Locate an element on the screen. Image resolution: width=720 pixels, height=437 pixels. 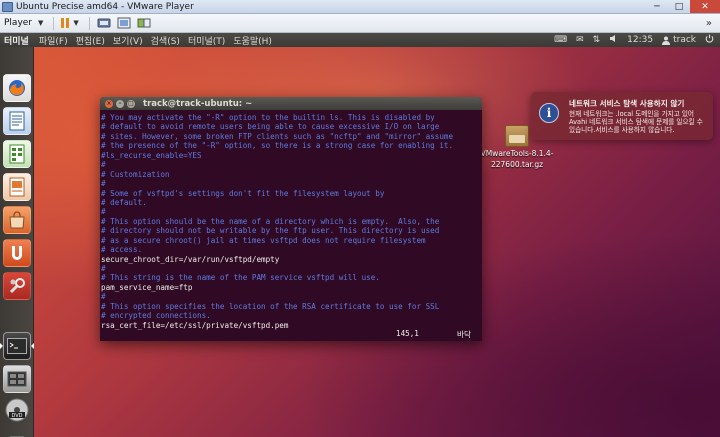
launcher-workspace-switcher-icon is located at coordinates (17, 379).